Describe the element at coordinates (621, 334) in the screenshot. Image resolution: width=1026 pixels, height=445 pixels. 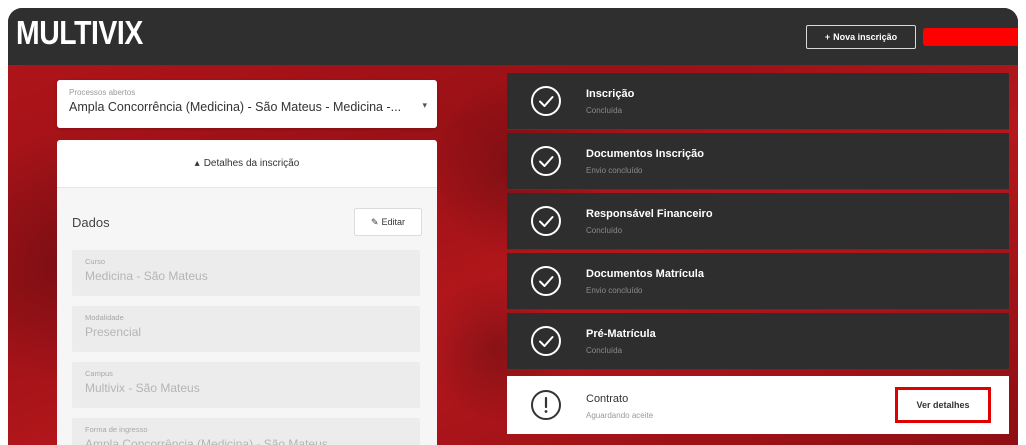
I see `step-title: Pré-Matrícula` at that location.